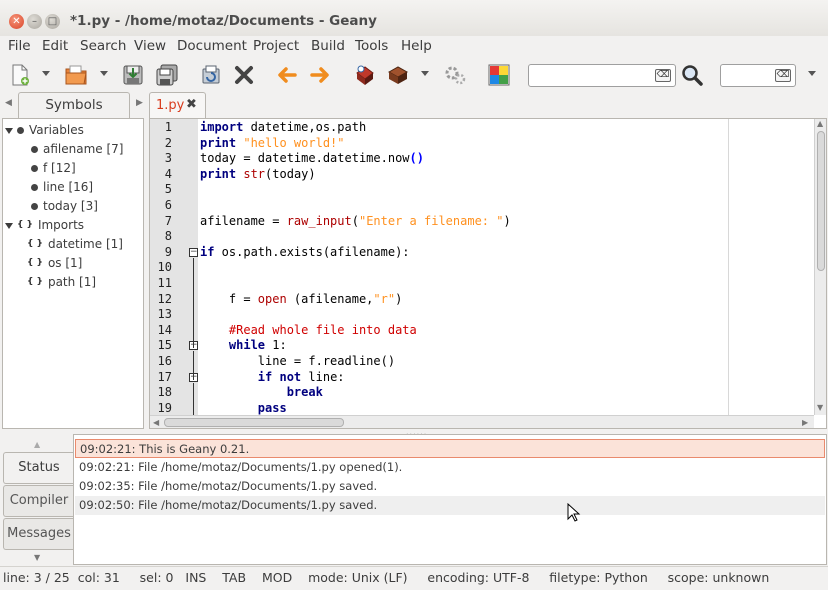 Image resolution: width=828 pixels, height=608 pixels. What do you see at coordinates (365, 75) in the screenshot?
I see `compile-icon` at bounding box center [365, 75].